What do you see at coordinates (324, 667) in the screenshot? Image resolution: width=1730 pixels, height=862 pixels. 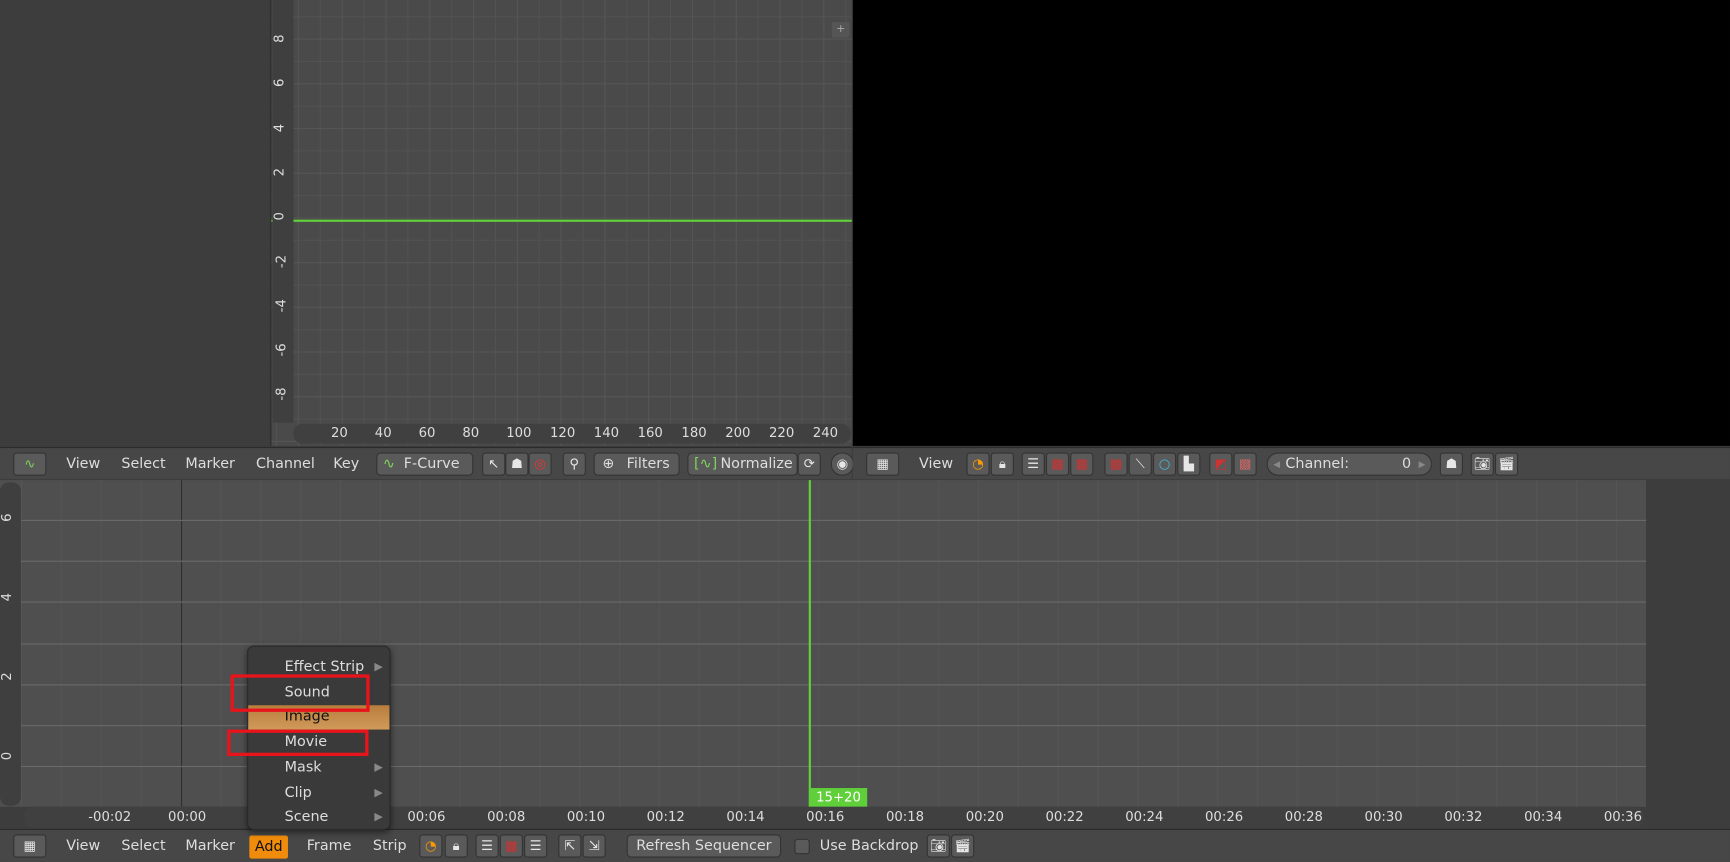 I see `menu-item-label: Effect Strip` at bounding box center [324, 667].